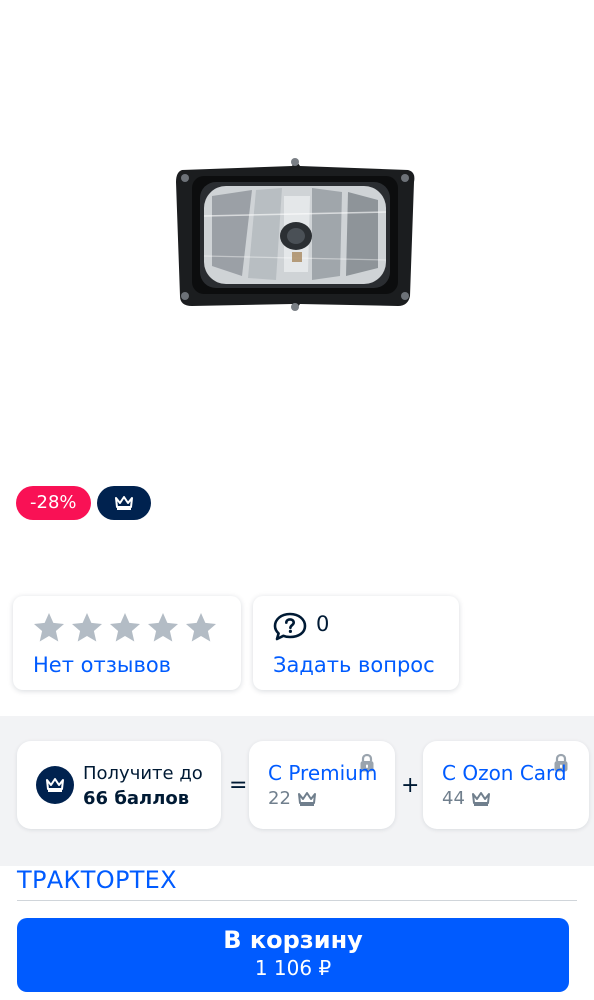 The height and width of the screenshot is (1000, 594). I want to click on cart-button-price: 1 106 ₽, so click(293, 968).